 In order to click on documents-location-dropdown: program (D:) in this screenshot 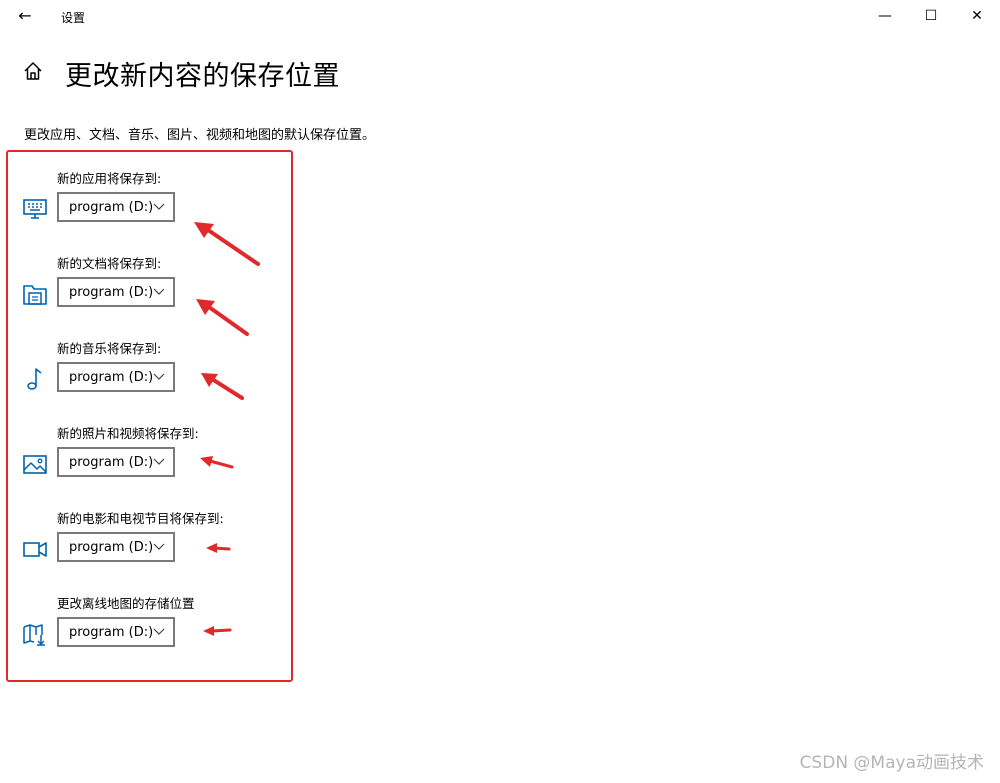, I will do `click(116, 292)`.